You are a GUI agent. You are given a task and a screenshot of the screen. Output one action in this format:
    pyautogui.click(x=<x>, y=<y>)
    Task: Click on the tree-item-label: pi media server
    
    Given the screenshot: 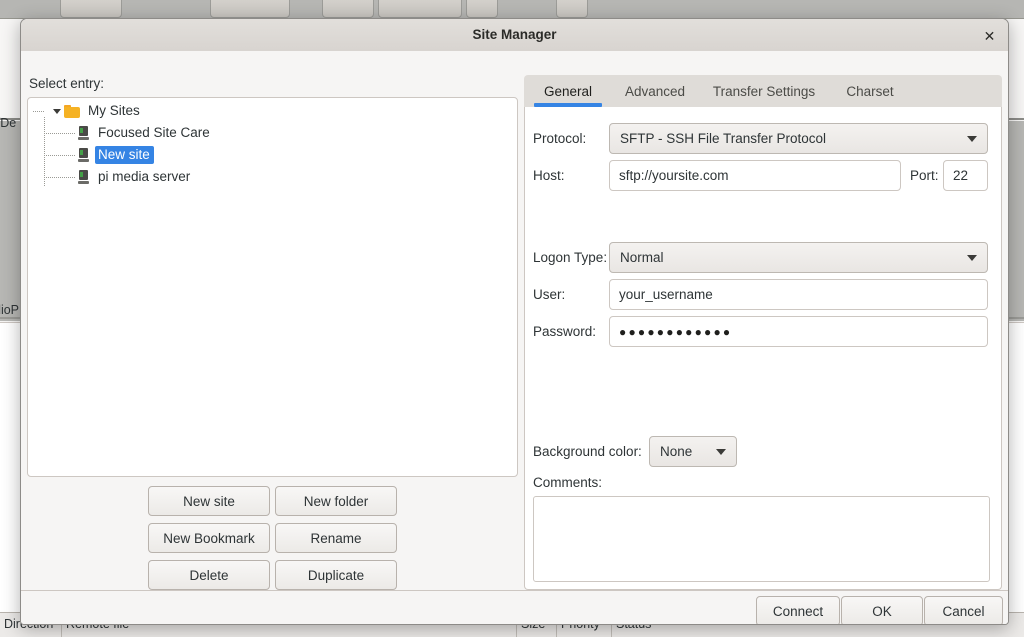 What is the action you would take?
    pyautogui.click(x=144, y=177)
    